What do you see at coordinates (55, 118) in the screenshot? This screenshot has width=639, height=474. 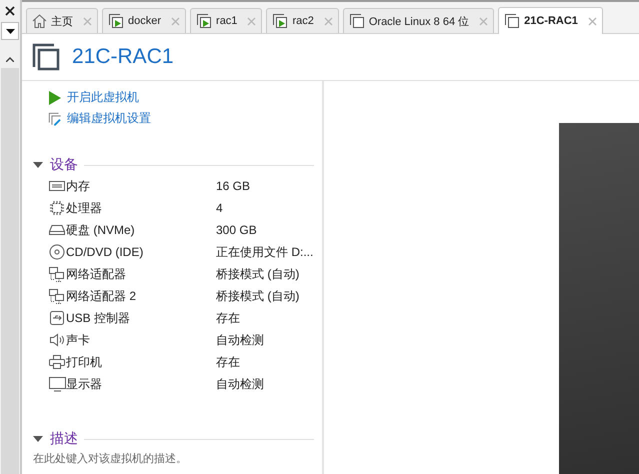 I see `edit-settings-icon` at bounding box center [55, 118].